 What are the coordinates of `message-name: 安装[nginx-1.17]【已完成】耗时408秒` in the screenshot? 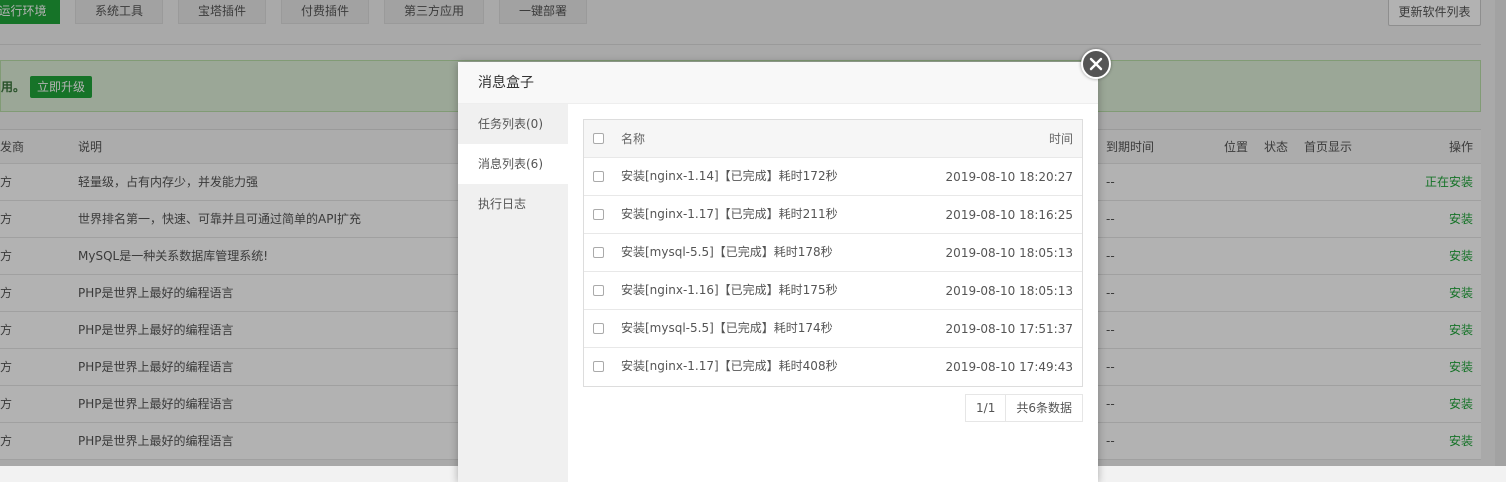 It's located at (729, 366).